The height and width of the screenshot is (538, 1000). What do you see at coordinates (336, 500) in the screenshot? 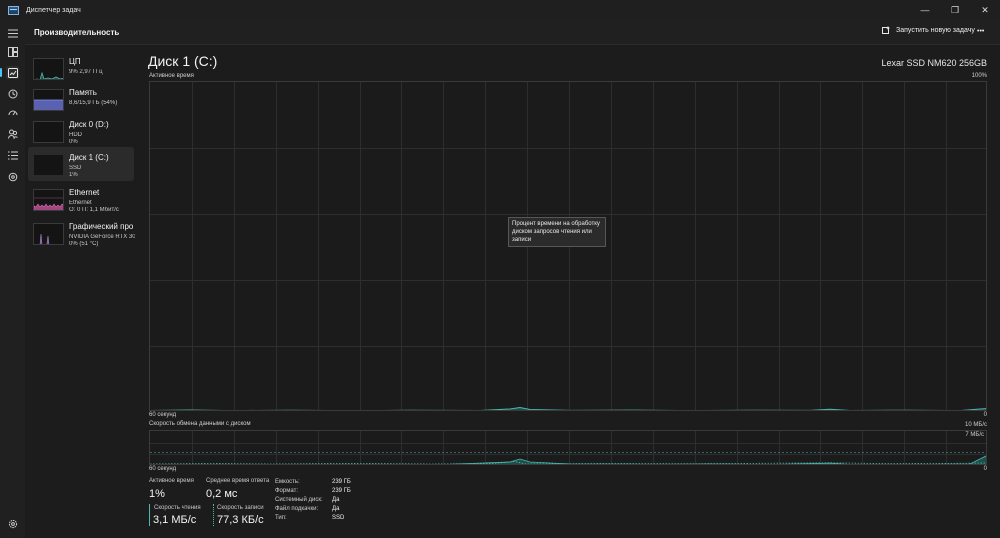
I see `info-system-disk-value: Да` at bounding box center [336, 500].